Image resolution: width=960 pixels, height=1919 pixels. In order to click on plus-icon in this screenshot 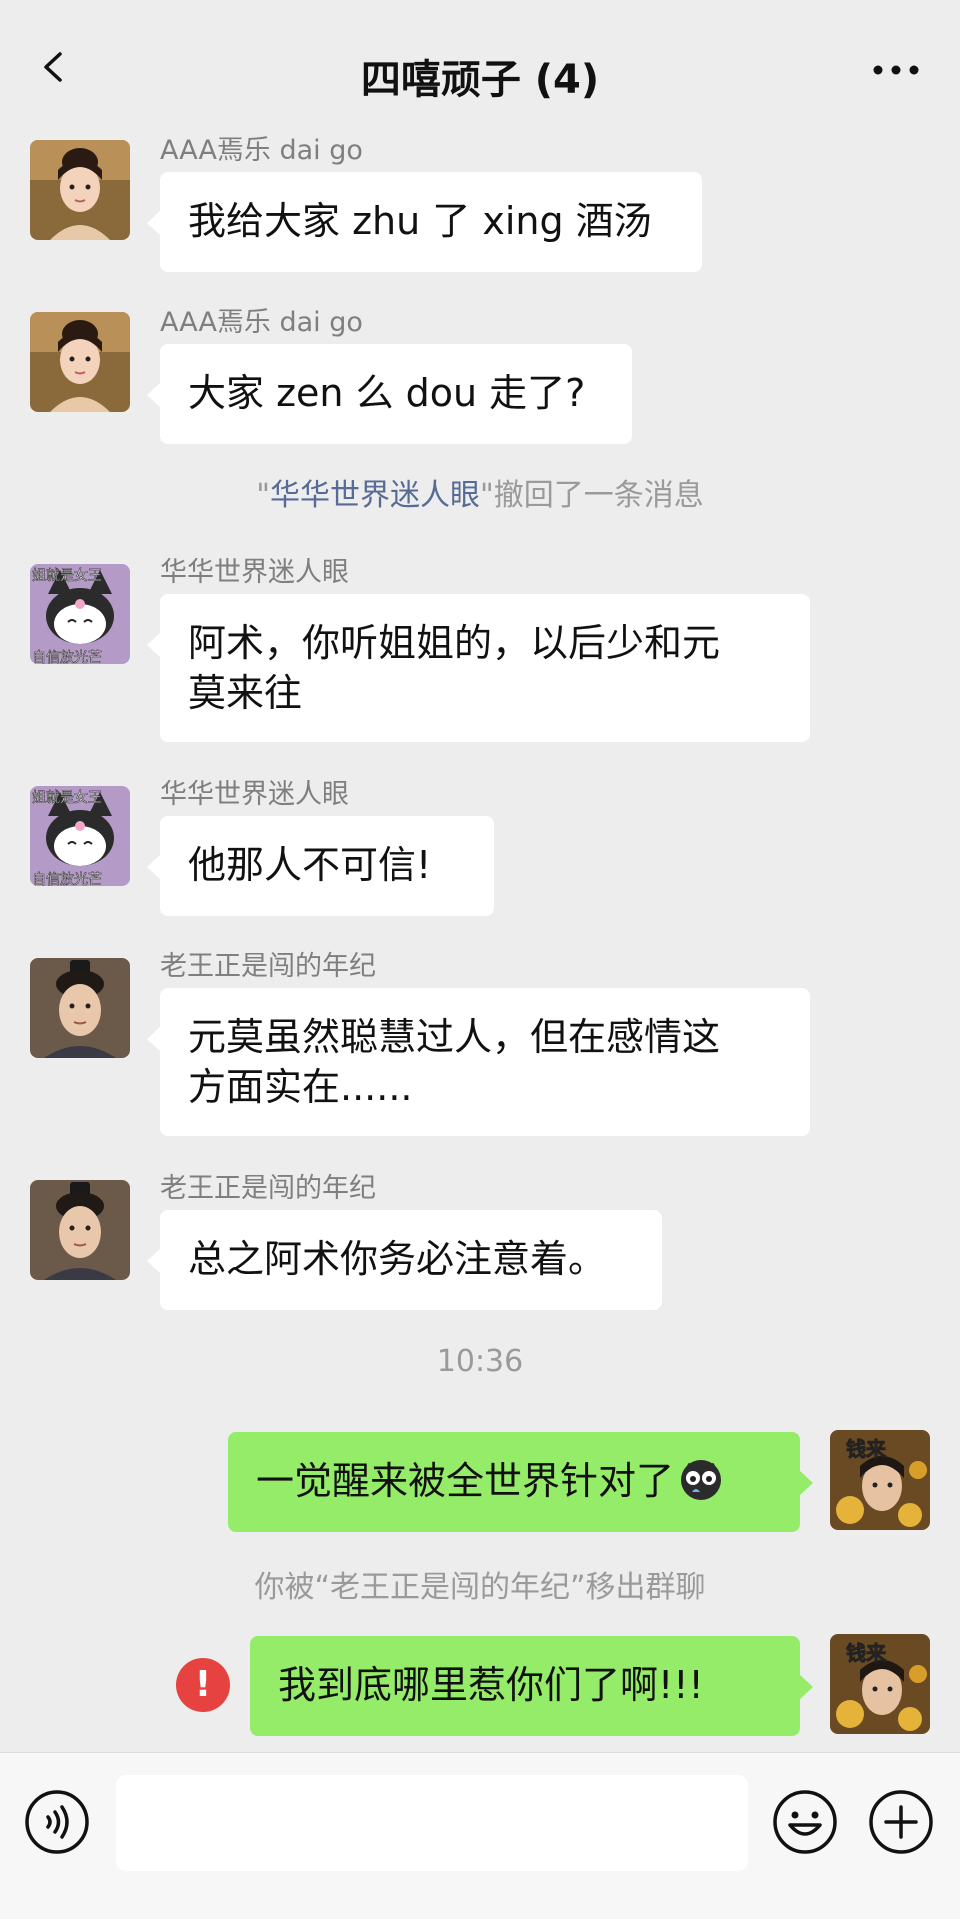, I will do `click(901, 1822)`.